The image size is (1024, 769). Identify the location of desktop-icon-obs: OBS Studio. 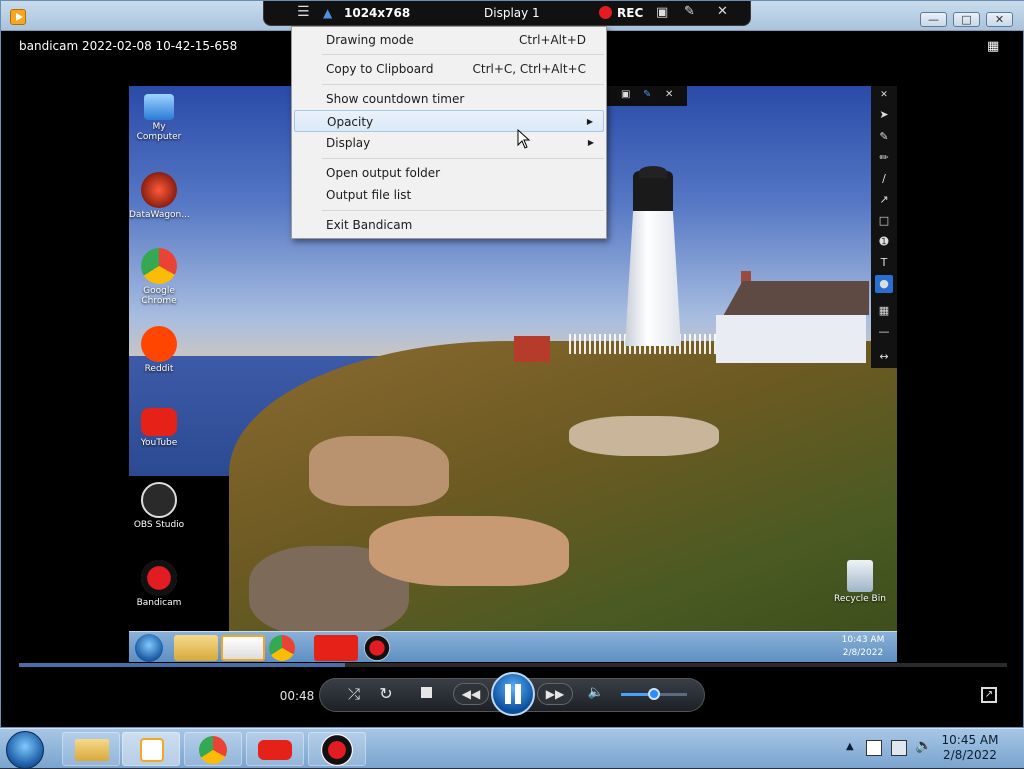
(159, 506).